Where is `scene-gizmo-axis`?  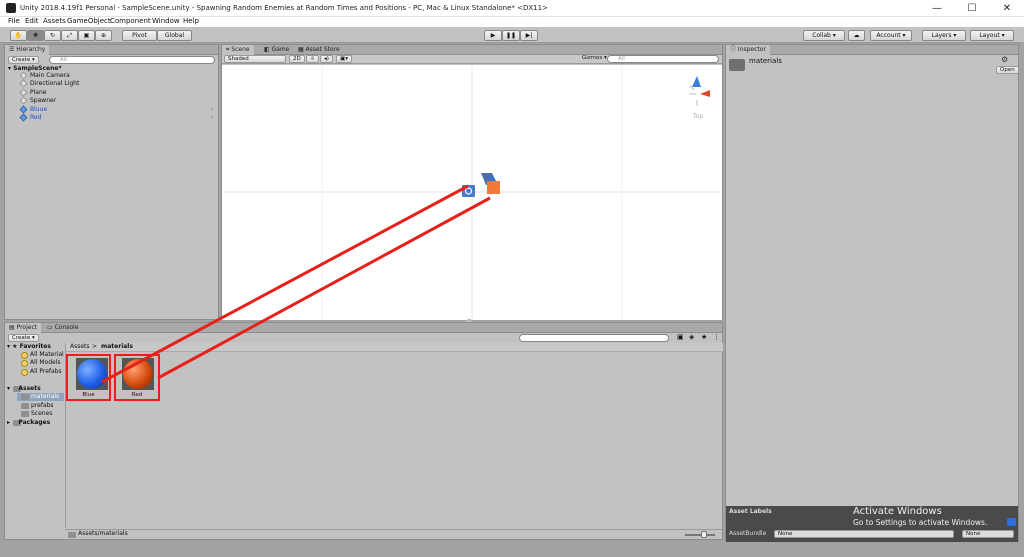 scene-gizmo-axis is located at coordinates (699, 91).